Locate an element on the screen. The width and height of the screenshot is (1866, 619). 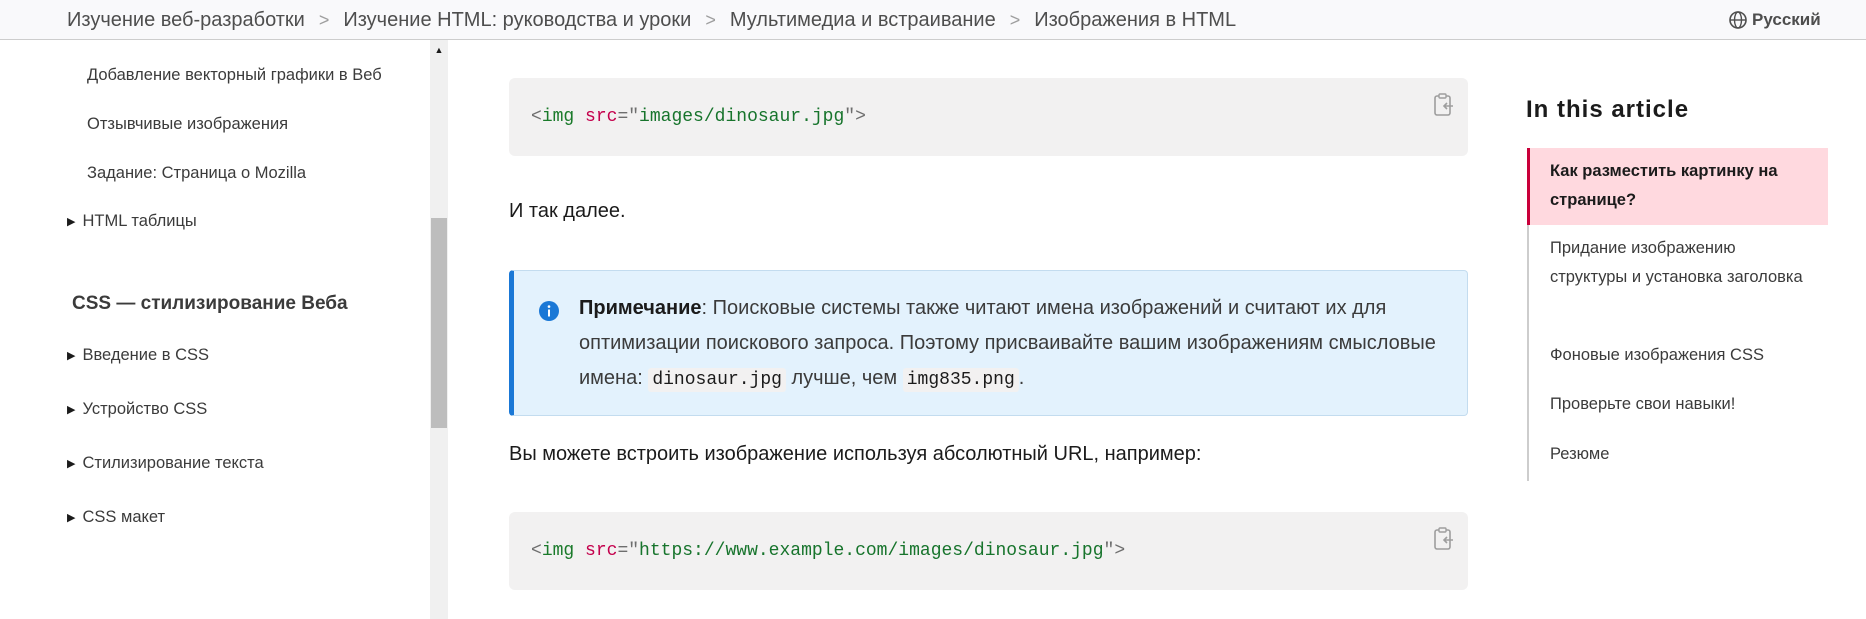
sidebar-group-label: HTML таблицы is located at coordinates (139, 221).